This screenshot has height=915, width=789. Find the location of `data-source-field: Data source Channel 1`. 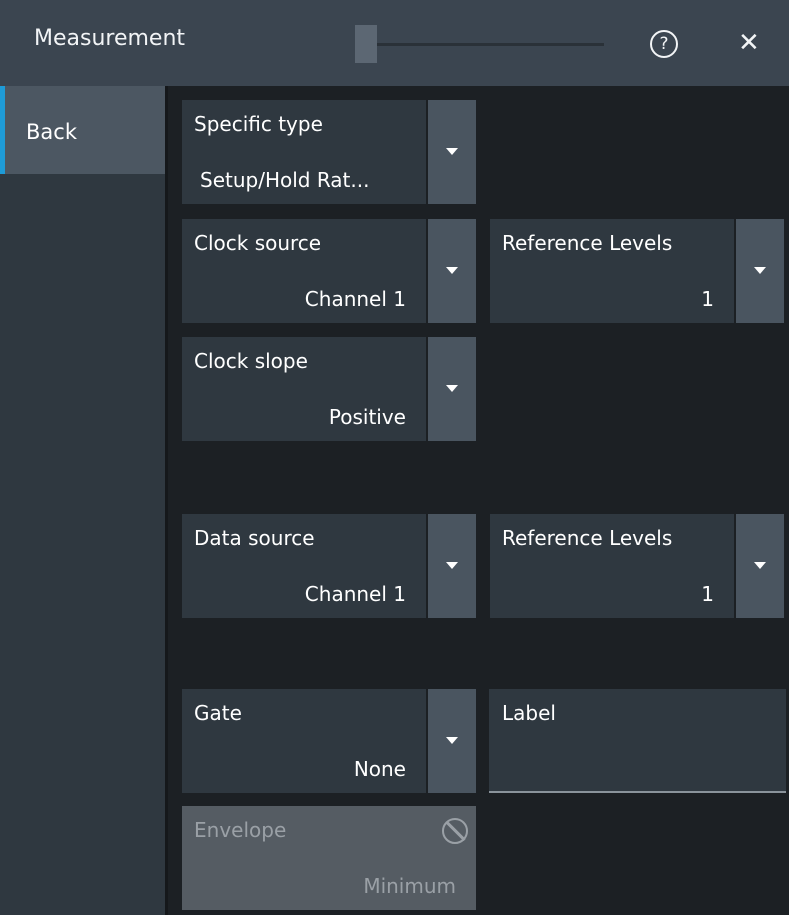

data-source-field: Data source Channel 1 is located at coordinates (304, 566).